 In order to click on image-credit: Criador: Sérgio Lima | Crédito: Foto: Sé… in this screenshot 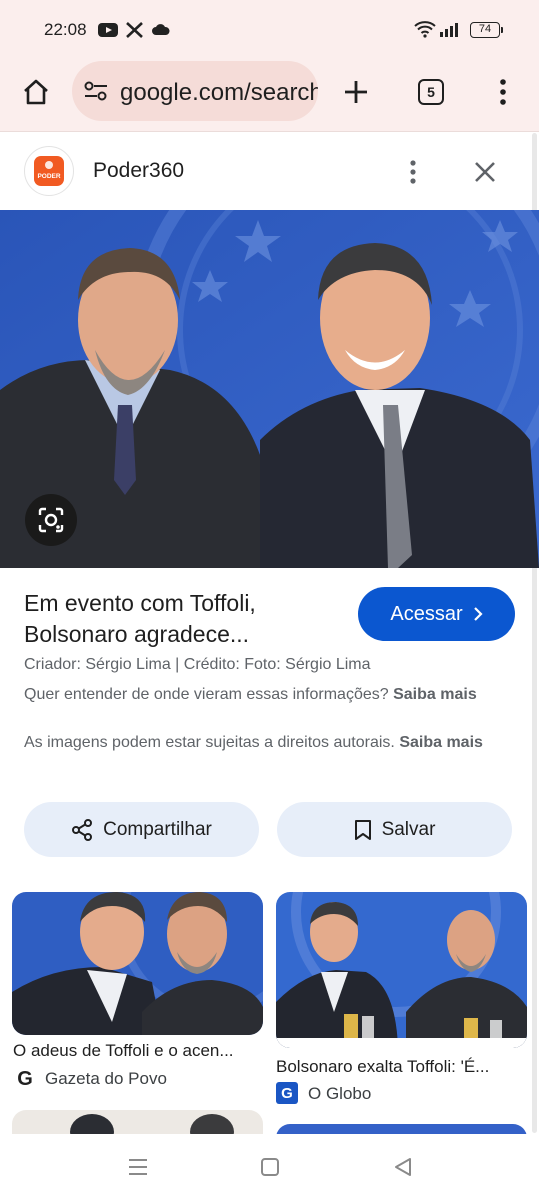, I will do `click(197, 664)`.